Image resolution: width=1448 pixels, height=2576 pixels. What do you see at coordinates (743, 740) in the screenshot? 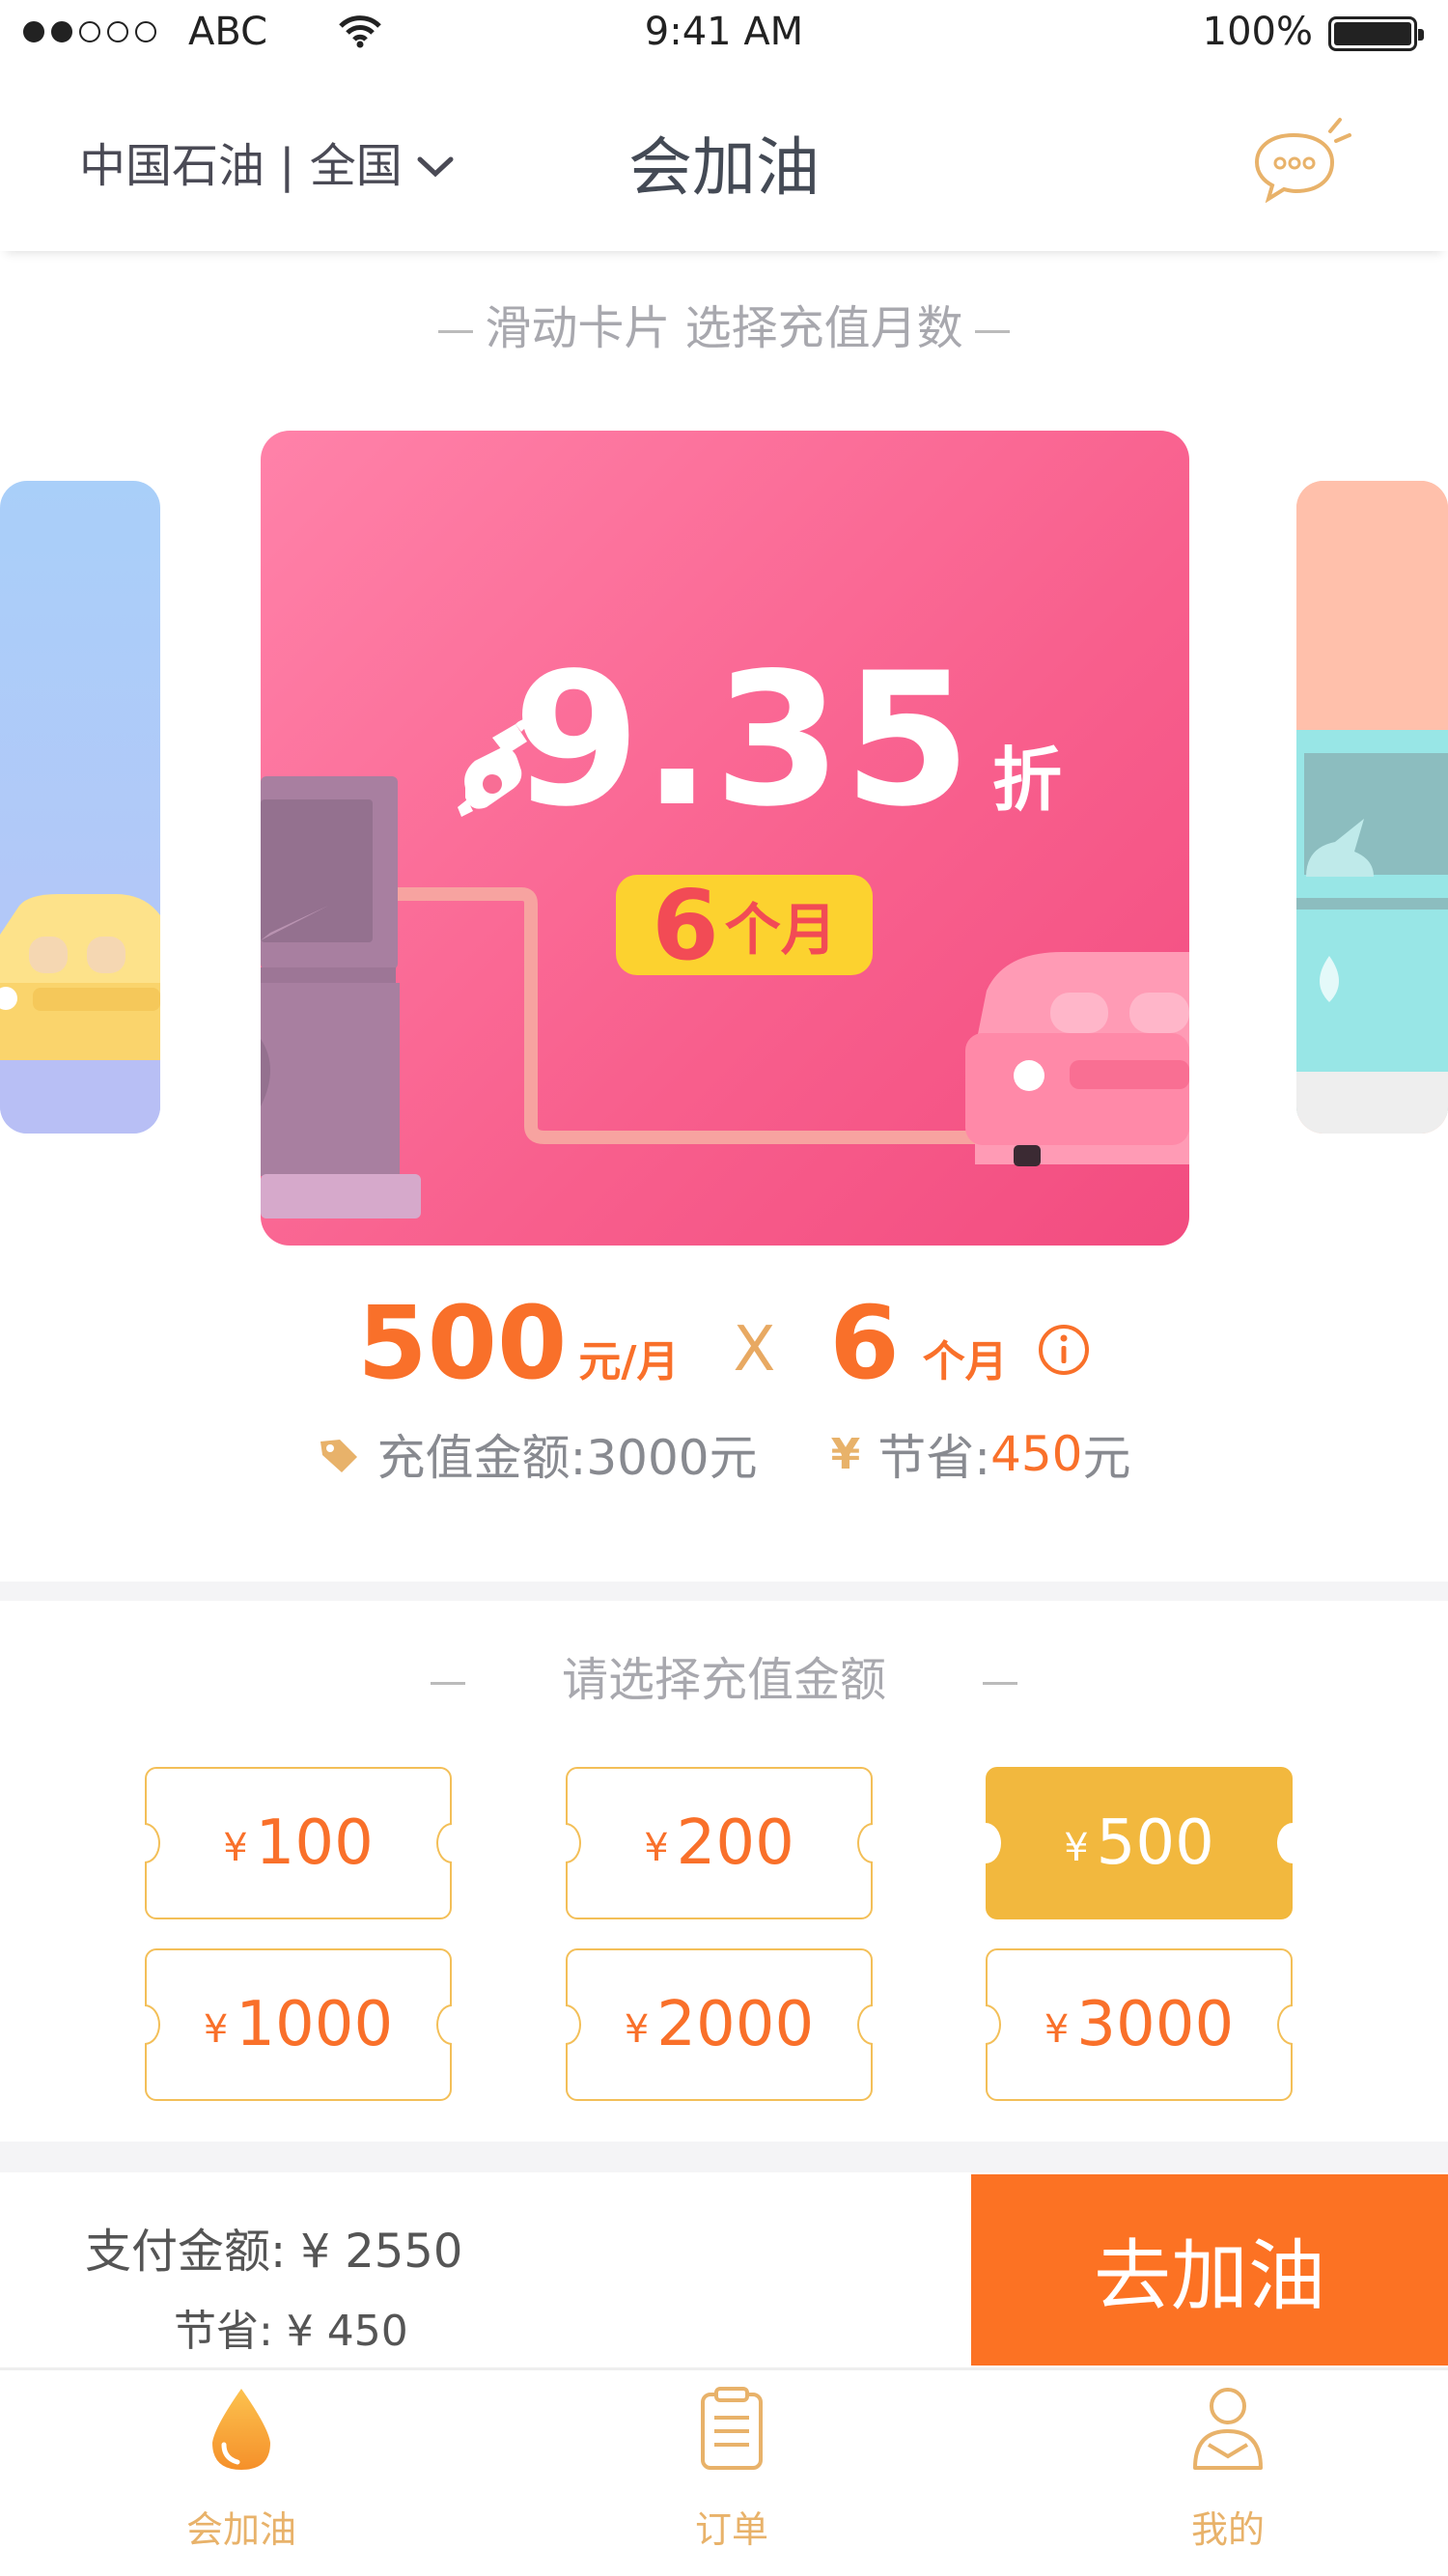
I see `discount-value: 9.35` at bounding box center [743, 740].